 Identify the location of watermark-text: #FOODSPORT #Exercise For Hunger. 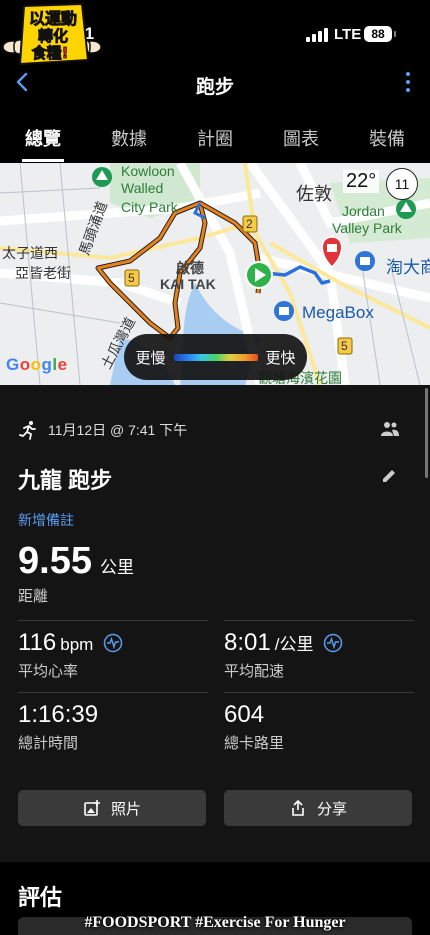
(215, 922).